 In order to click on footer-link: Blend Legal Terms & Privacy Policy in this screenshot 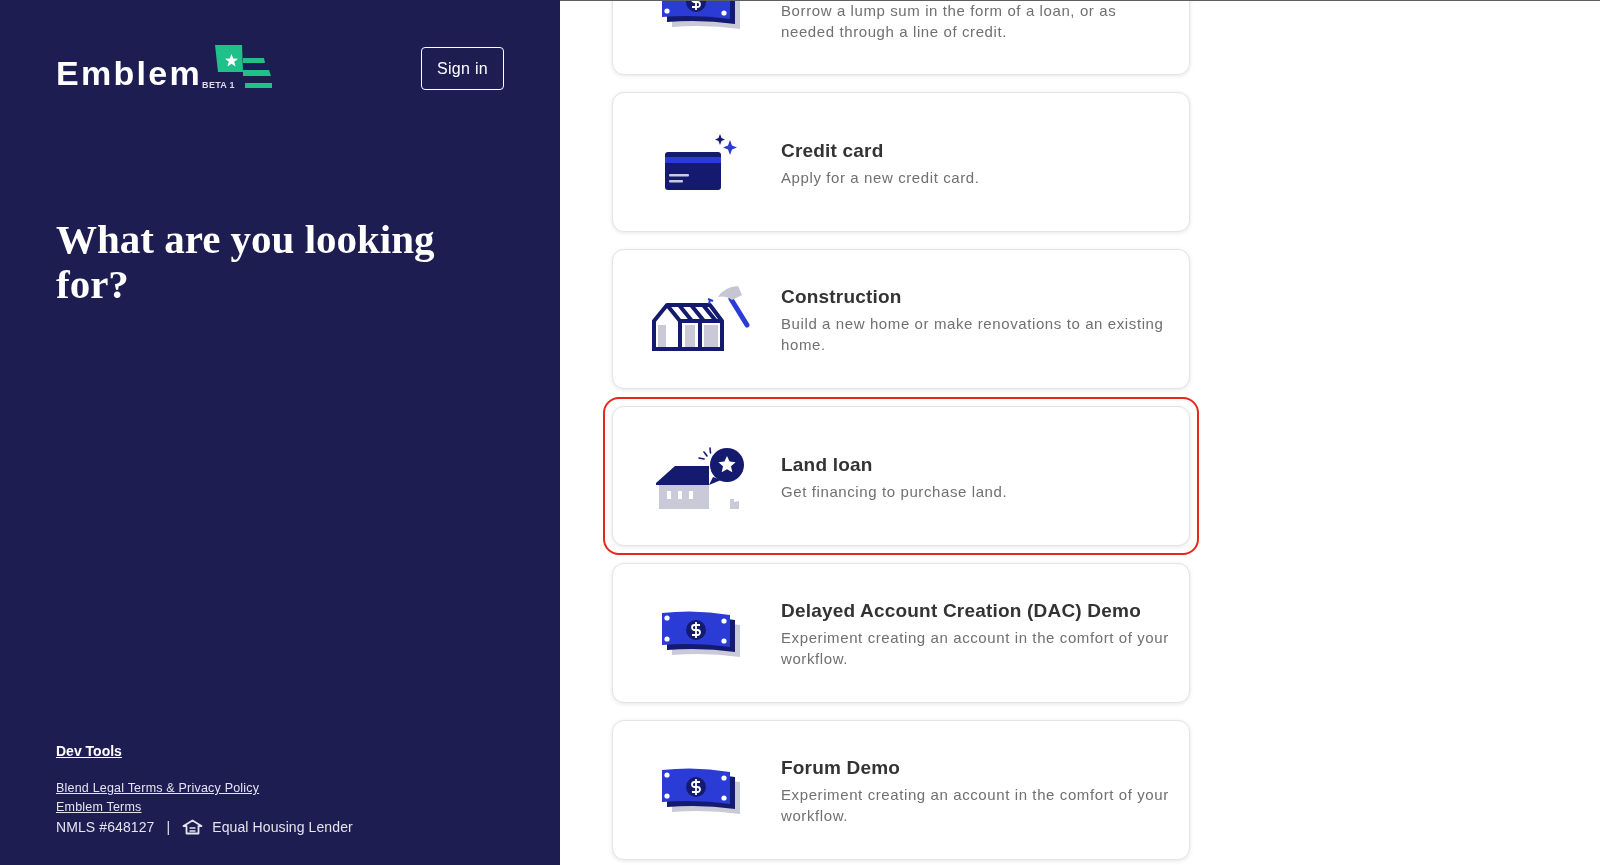, I will do `click(158, 788)`.